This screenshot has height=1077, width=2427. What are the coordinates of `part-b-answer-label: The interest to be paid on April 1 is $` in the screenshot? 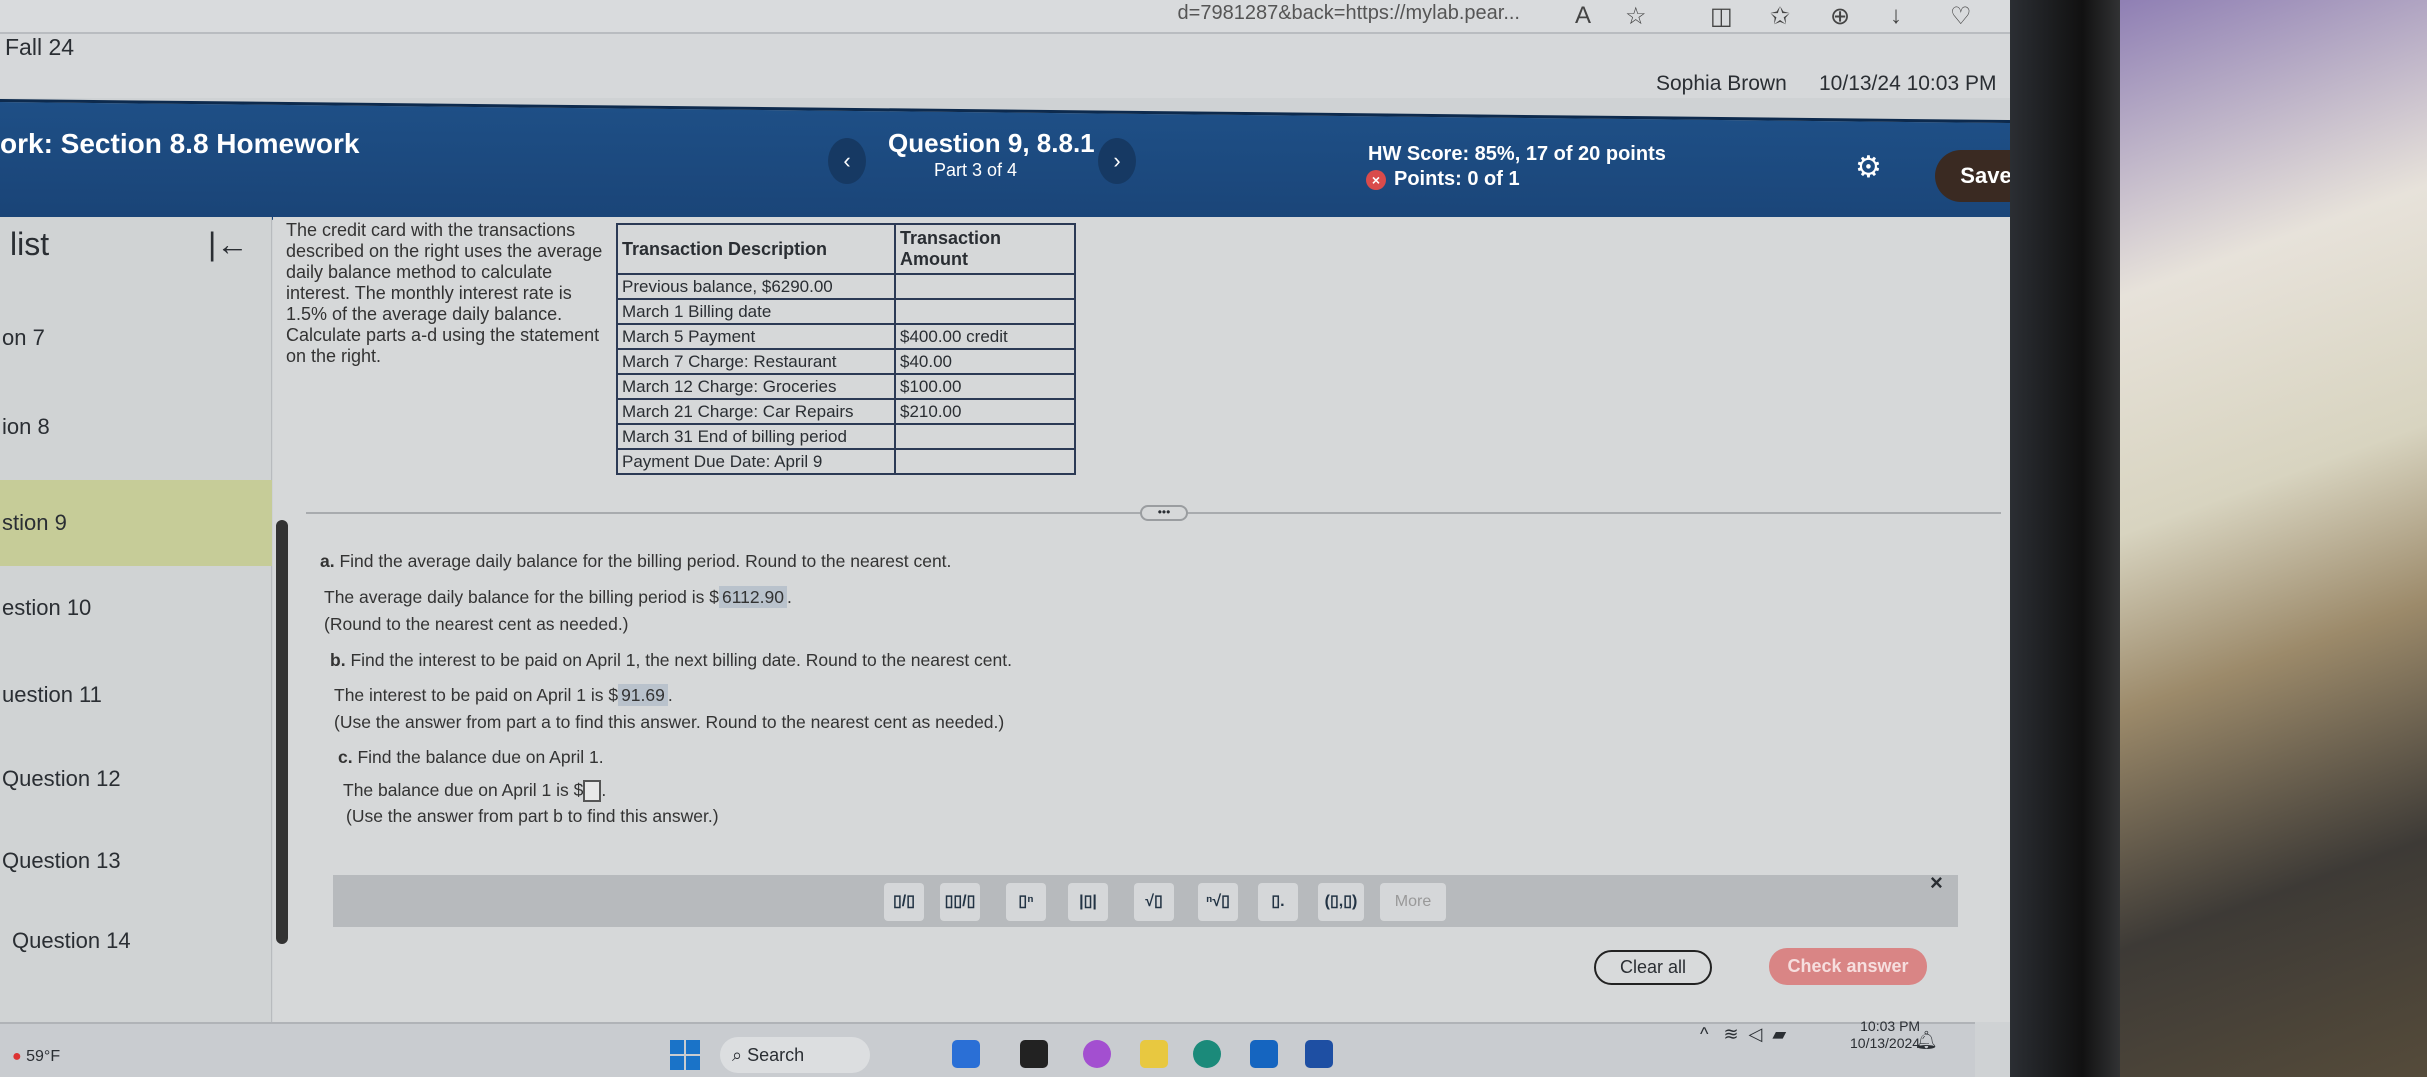 It's located at (476, 695).